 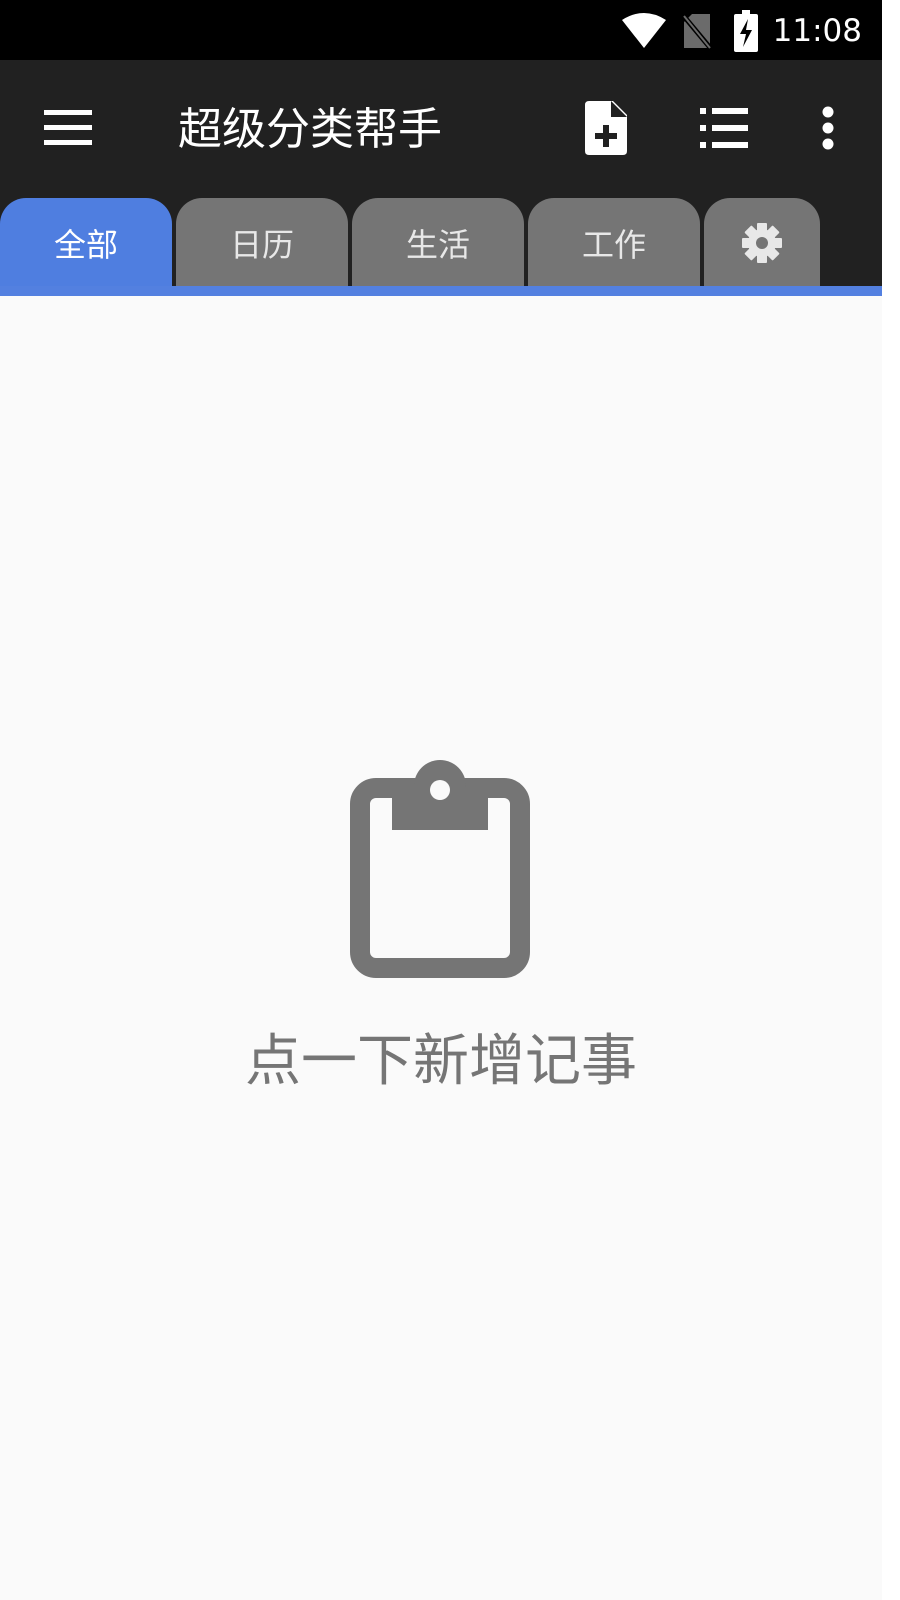 I want to click on app-title: 超级分类帮手, so click(x=310, y=129).